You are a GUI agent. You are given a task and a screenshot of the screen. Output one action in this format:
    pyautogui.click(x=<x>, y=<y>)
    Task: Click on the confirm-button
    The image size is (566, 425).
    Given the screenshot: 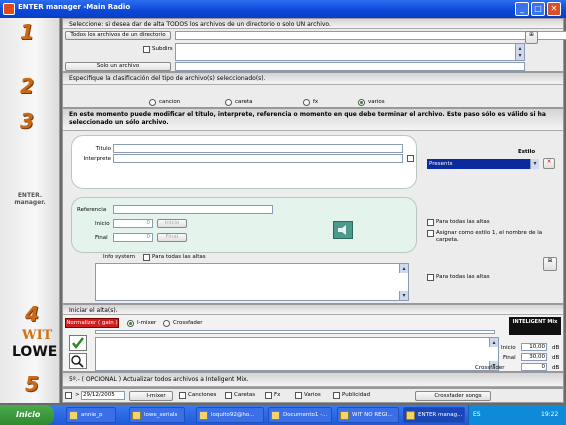 What is the action you would take?
    pyautogui.click(x=78, y=343)
    